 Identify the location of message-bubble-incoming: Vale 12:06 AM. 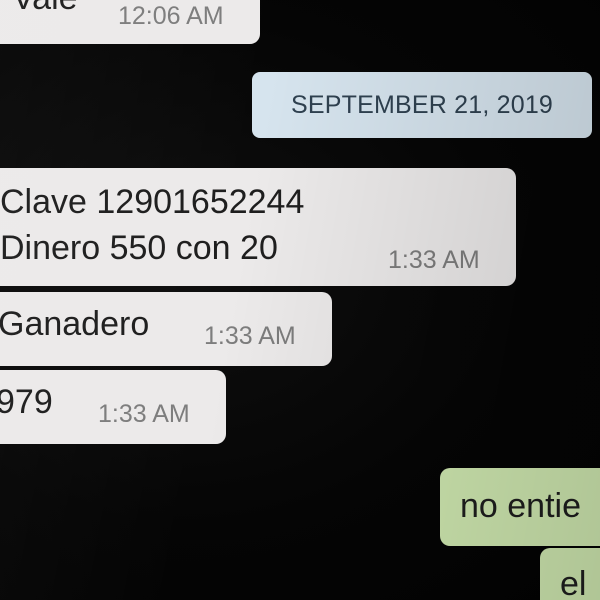
(130, 22).